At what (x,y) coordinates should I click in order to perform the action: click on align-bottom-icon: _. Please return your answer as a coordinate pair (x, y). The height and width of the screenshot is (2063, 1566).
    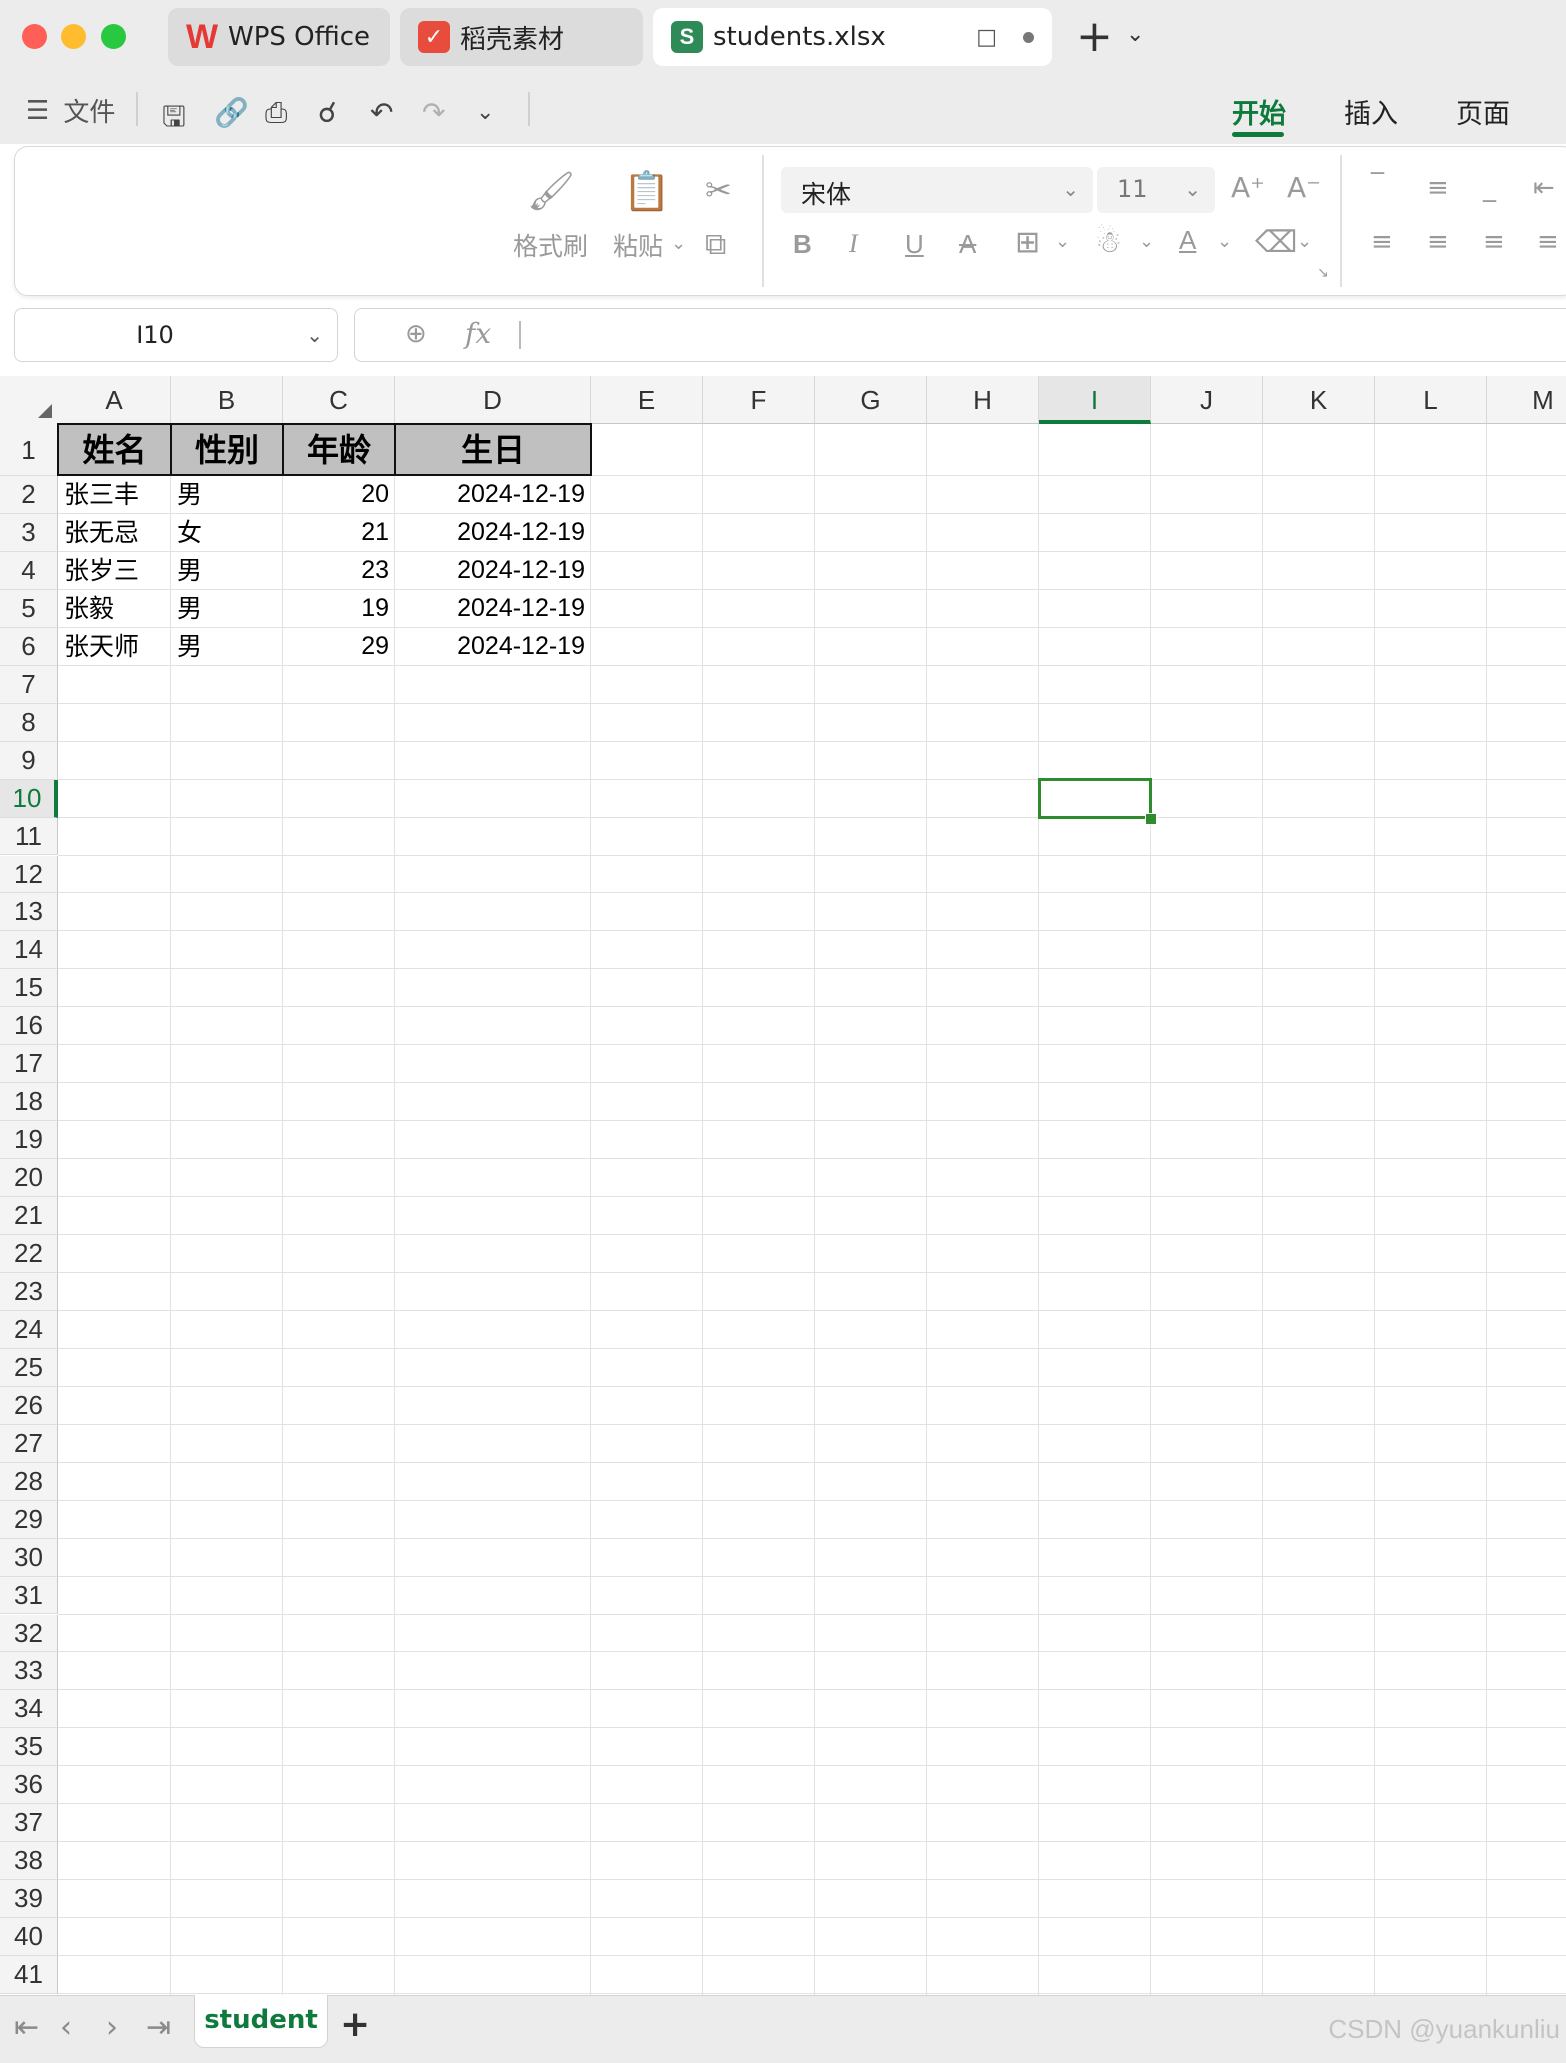
    Looking at the image, I should click on (1489, 188).